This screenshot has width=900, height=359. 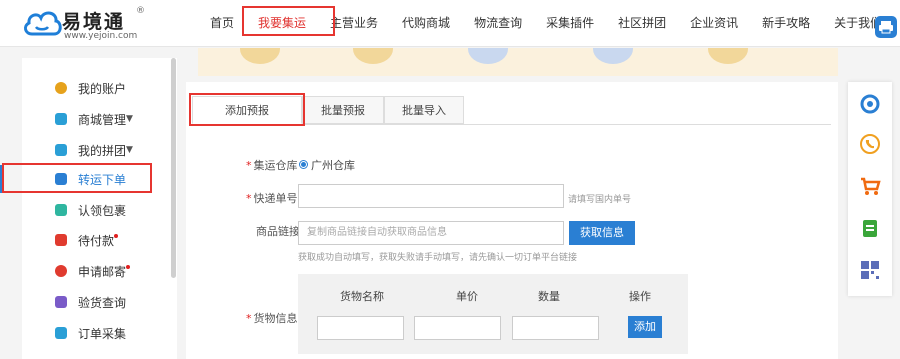 What do you see at coordinates (570, 23) in the screenshot?
I see `nav-plugin: 采集插件` at bounding box center [570, 23].